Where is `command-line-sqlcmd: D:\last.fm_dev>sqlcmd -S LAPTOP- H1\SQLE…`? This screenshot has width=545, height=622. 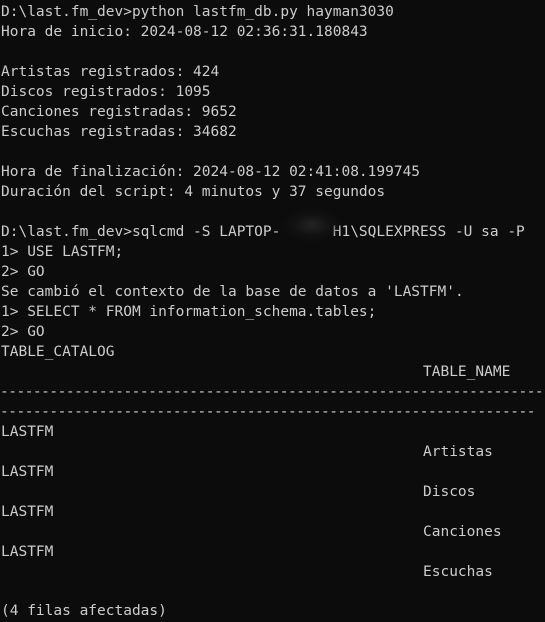 command-line-sqlcmd: D:\last.fm_dev>sqlcmd -S LAPTOP- H1\SQLE… is located at coordinates (263, 232).